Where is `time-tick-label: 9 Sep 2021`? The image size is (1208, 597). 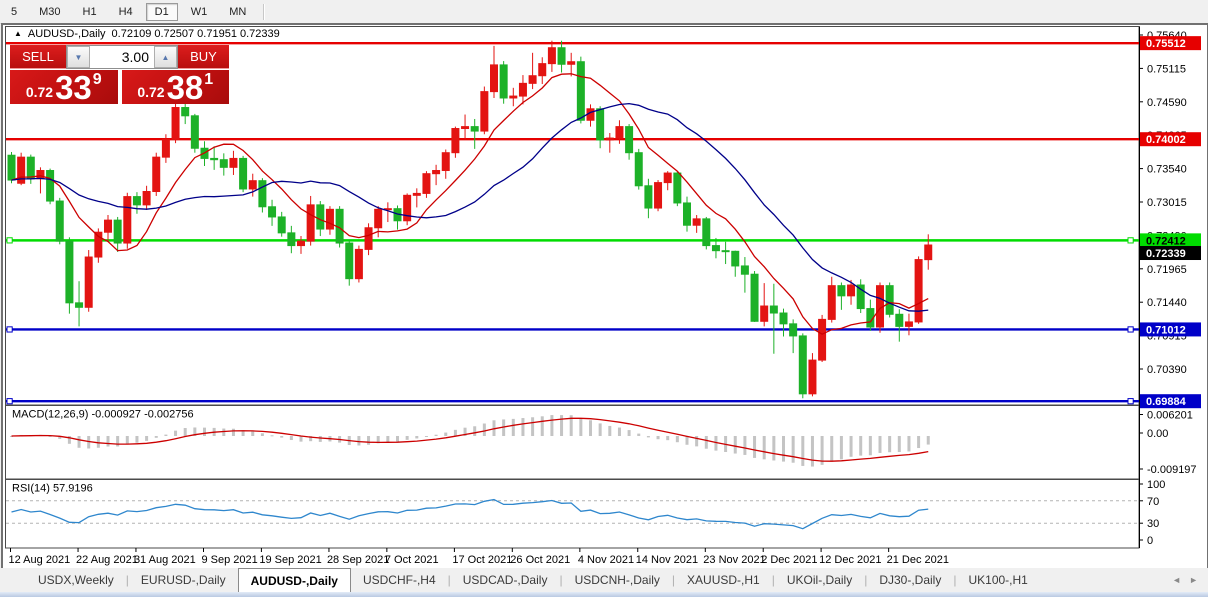 time-tick-label: 9 Sep 2021 is located at coordinates (230, 560).